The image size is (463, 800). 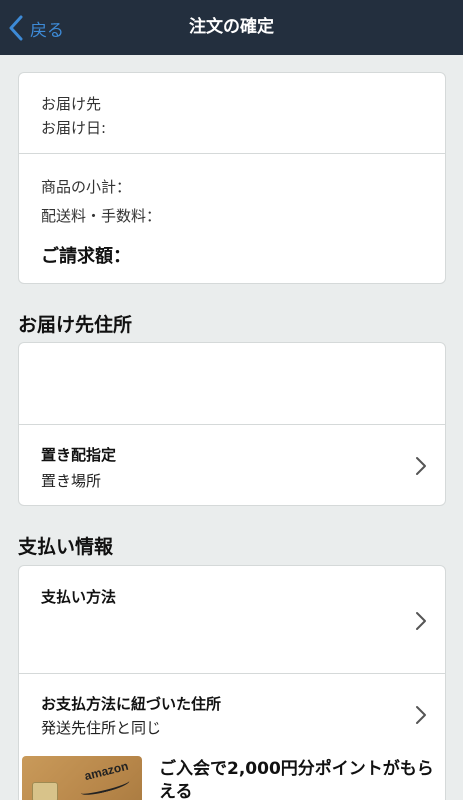 I want to click on navigation-bar: 戻る 注文の確定, so click(x=231, y=27).